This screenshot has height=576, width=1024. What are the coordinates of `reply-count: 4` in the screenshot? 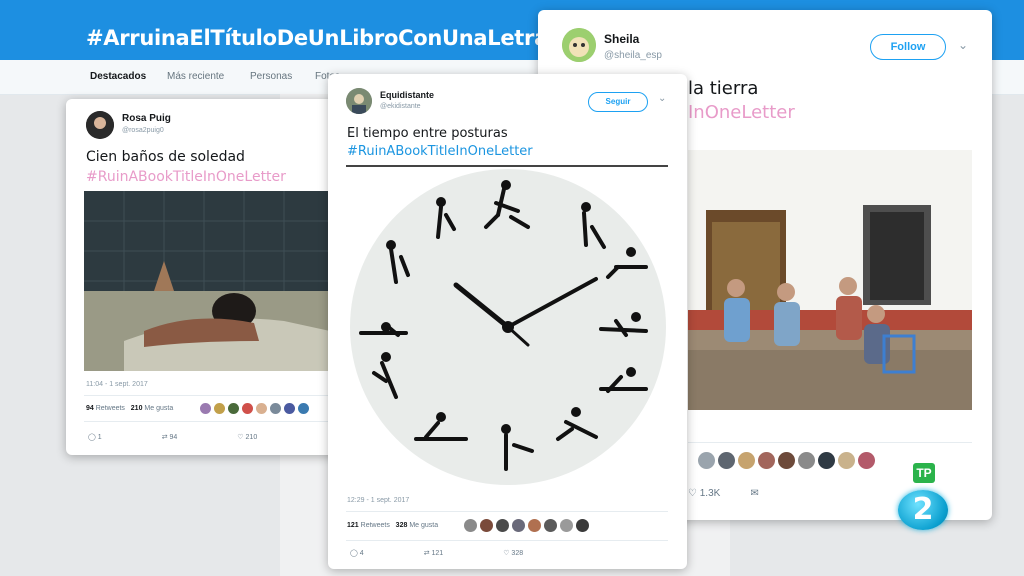 It's located at (361, 553).